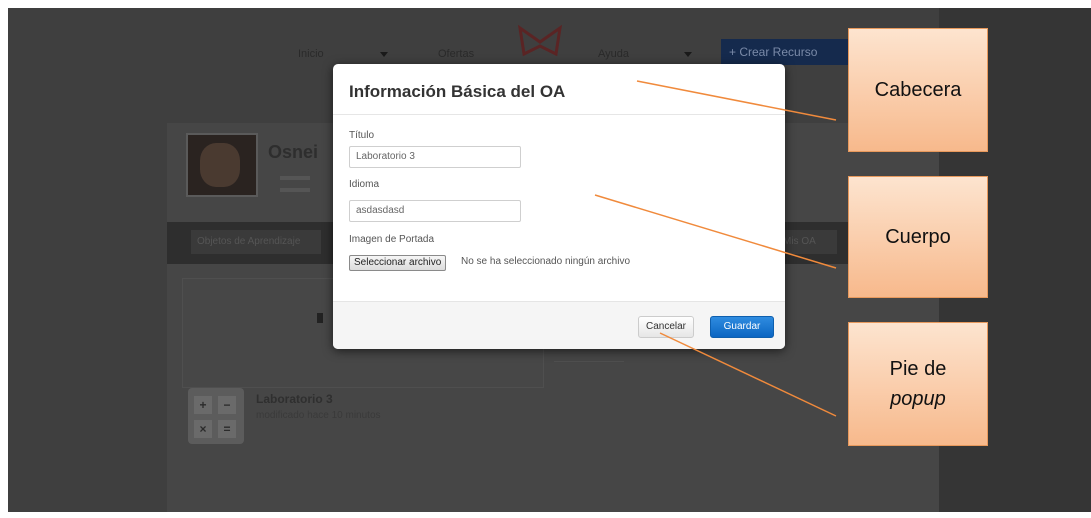  Describe the element at coordinates (435, 211) in the screenshot. I see `language-input: asdasdasd` at that location.